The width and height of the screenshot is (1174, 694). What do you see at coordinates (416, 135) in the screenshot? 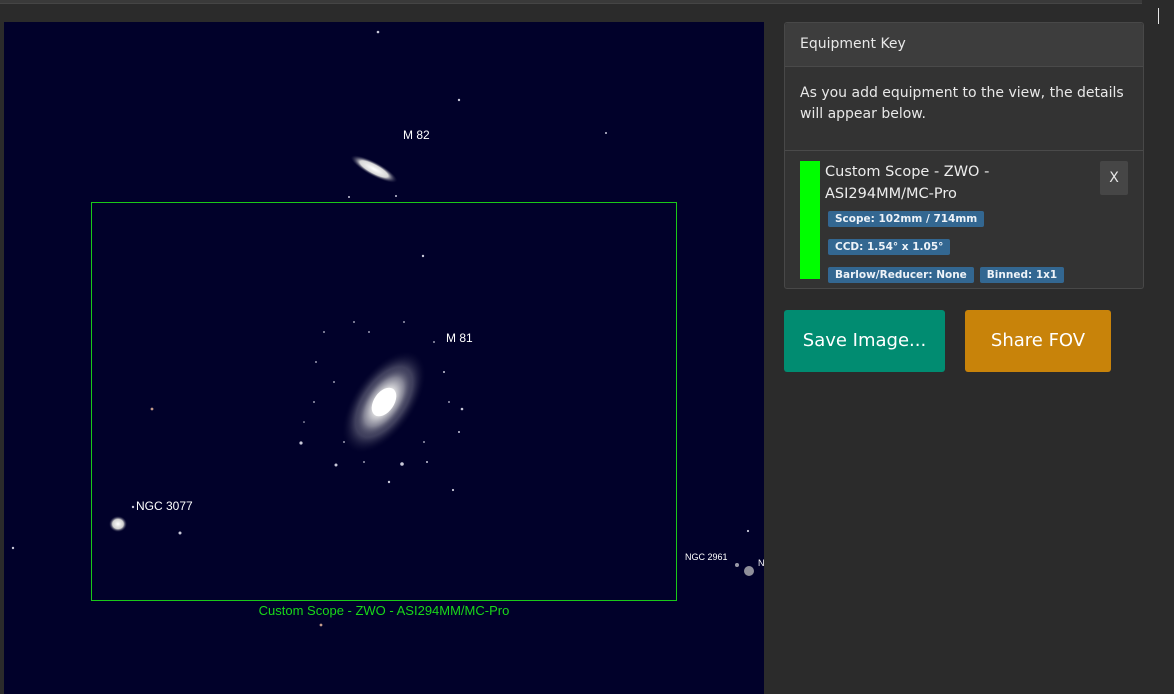
I see `m82-label: M 82` at bounding box center [416, 135].